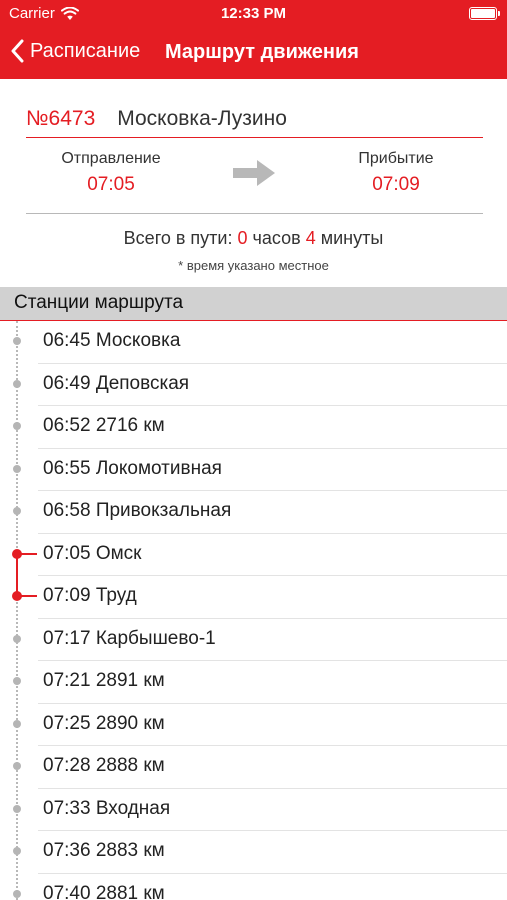 The width and height of the screenshot is (507, 900). I want to click on departure-time: 07:05, so click(111, 184).